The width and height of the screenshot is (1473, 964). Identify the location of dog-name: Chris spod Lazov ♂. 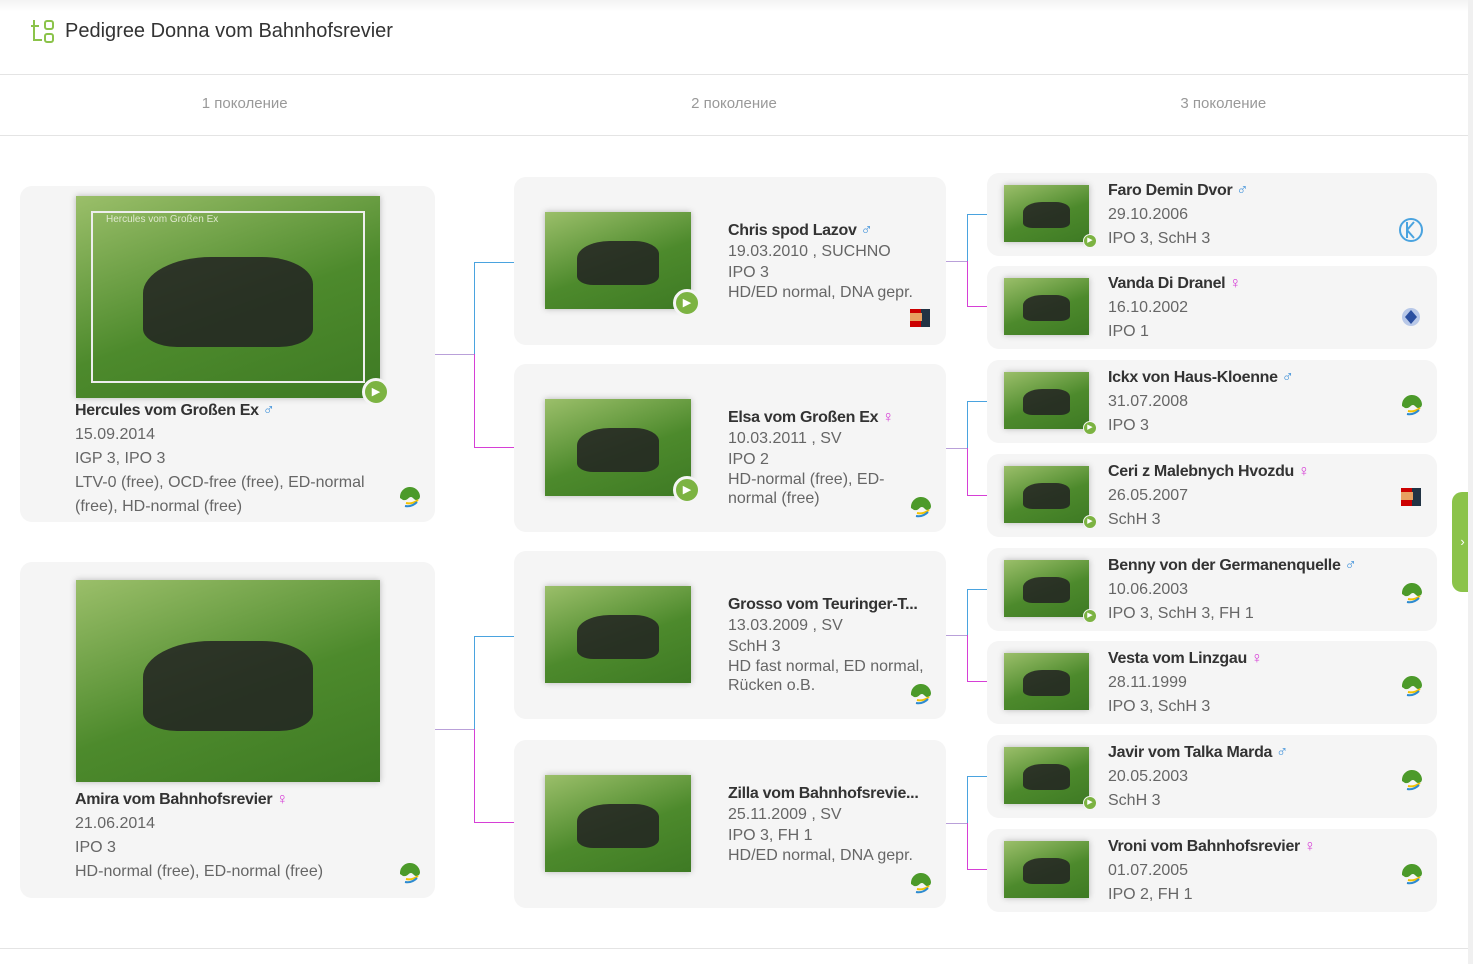
(828, 230).